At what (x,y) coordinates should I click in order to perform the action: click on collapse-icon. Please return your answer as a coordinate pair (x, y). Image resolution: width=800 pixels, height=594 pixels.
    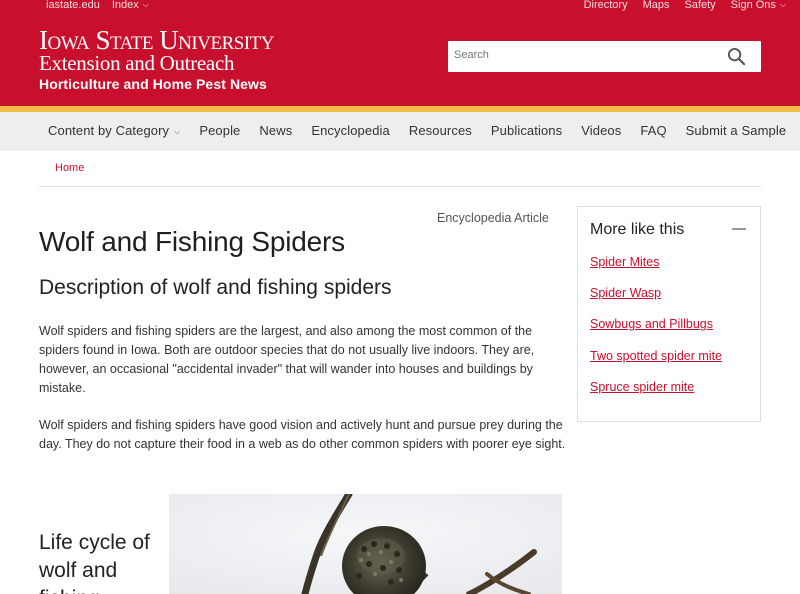
    Looking at the image, I should click on (739, 229).